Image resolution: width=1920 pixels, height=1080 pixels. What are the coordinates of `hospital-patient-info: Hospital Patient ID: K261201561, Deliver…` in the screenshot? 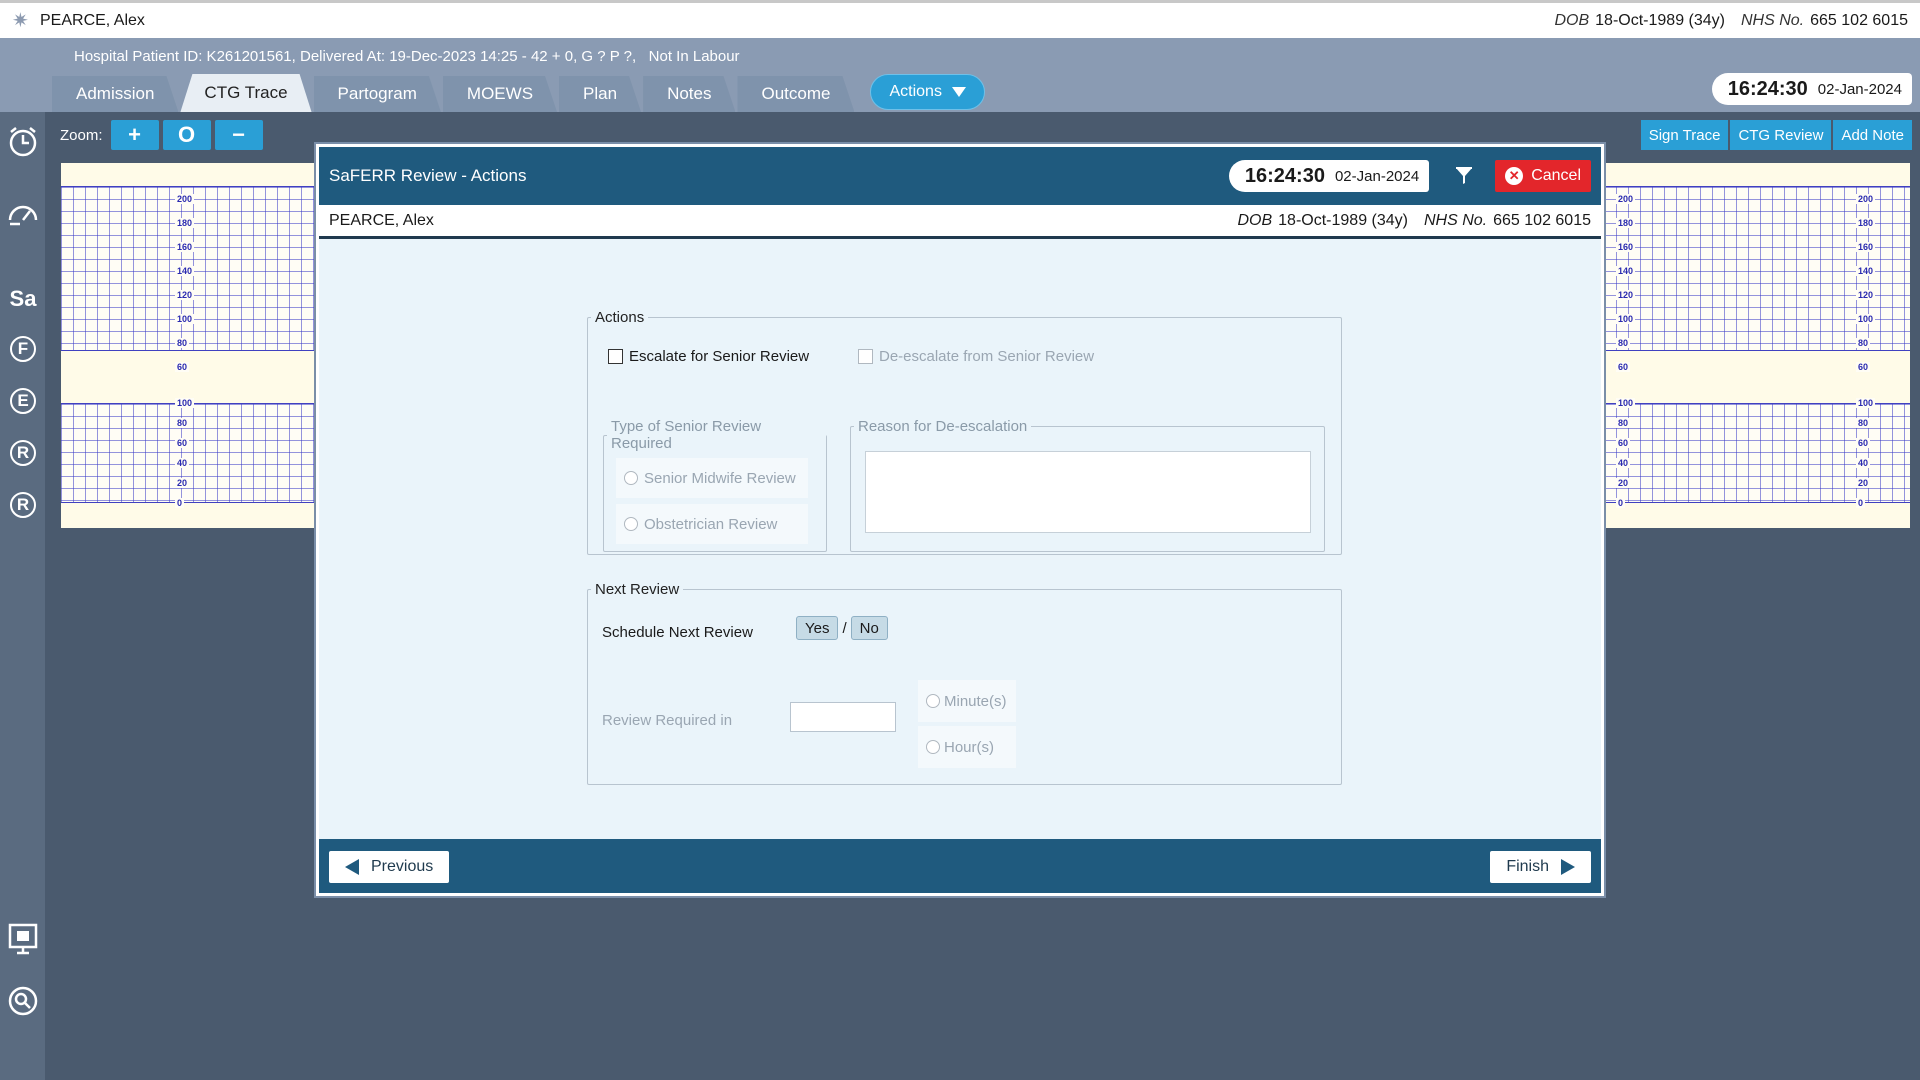 It's located at (407, 56).